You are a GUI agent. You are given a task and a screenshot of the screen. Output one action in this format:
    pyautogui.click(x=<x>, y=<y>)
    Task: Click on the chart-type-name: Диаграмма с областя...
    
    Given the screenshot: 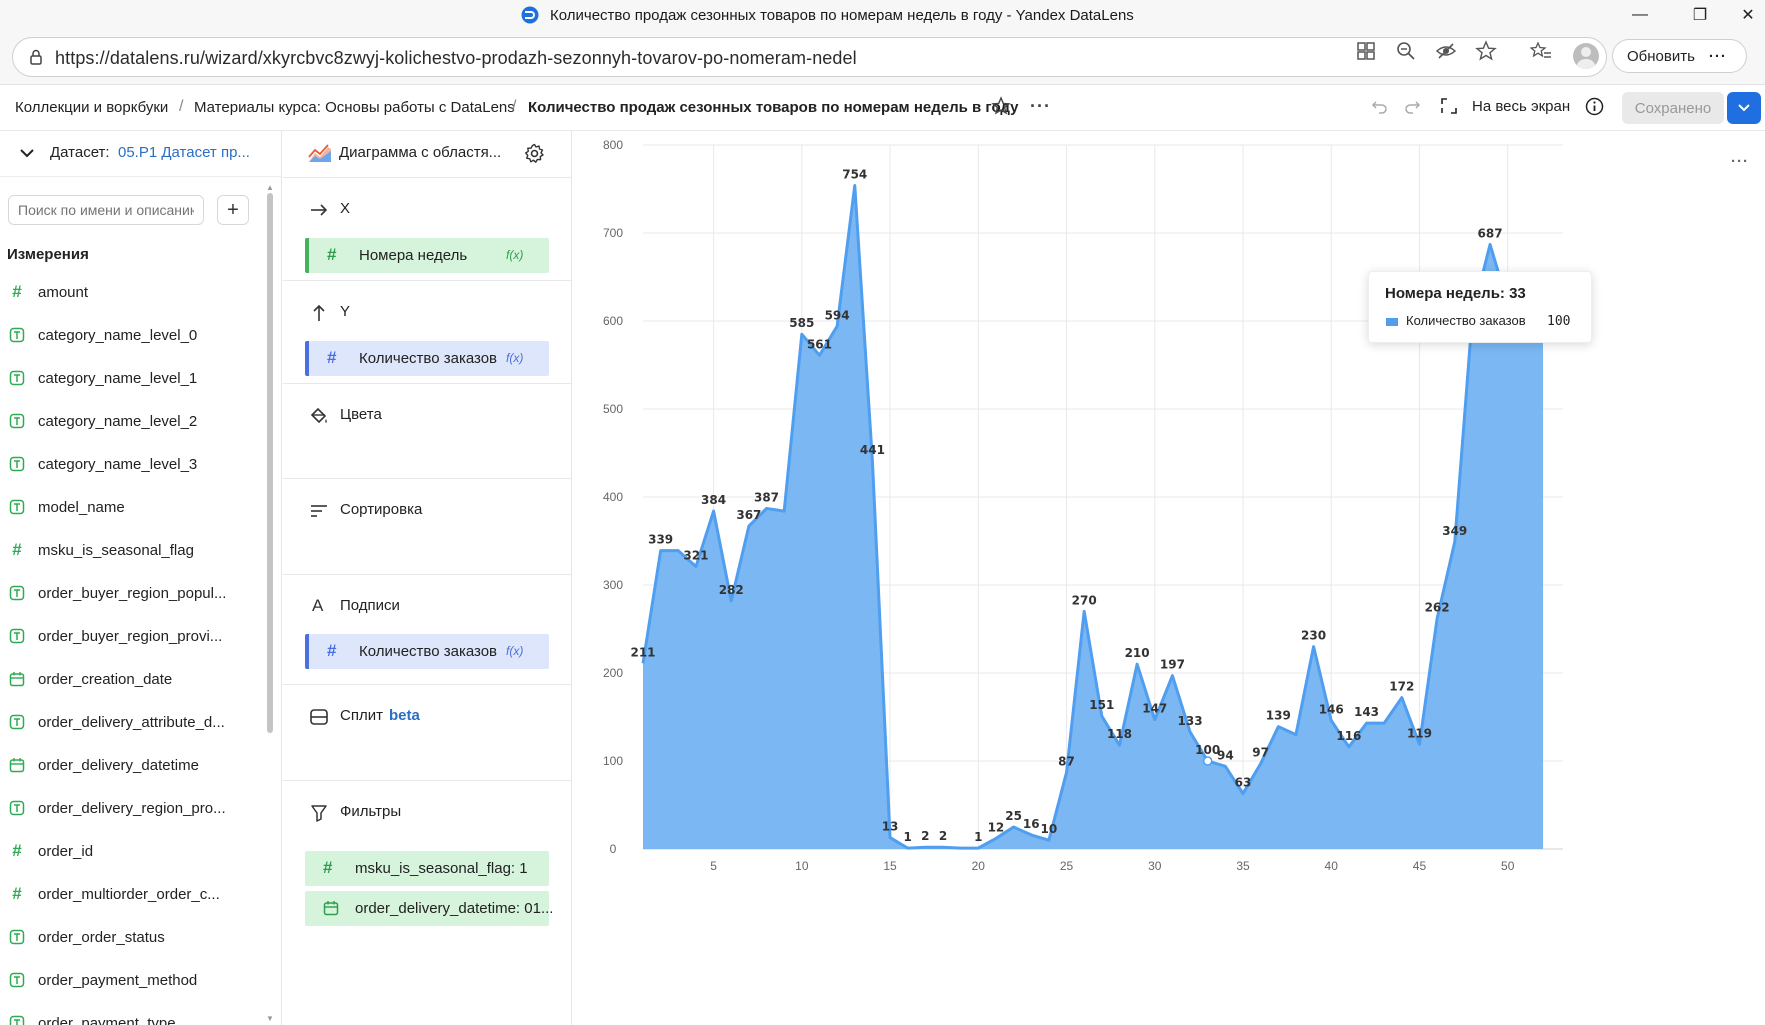 What is the action you would take?
    pyautogui.click(x=420, y=152)
    